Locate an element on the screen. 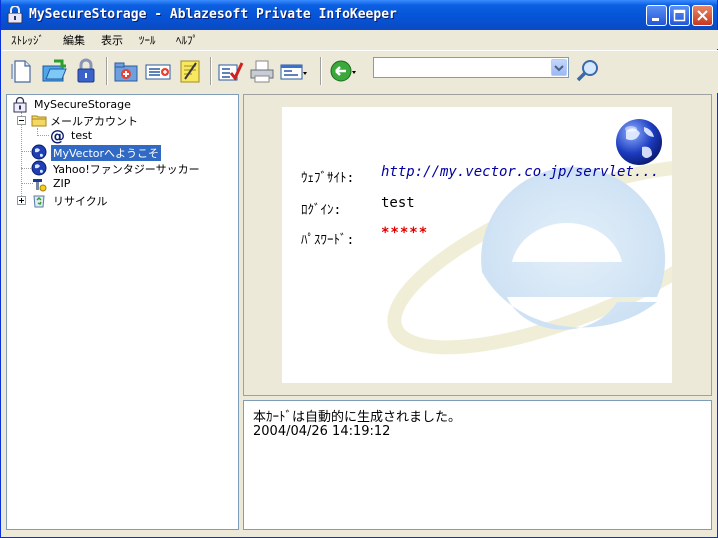  back-icon is located at coordinates (342, 71).